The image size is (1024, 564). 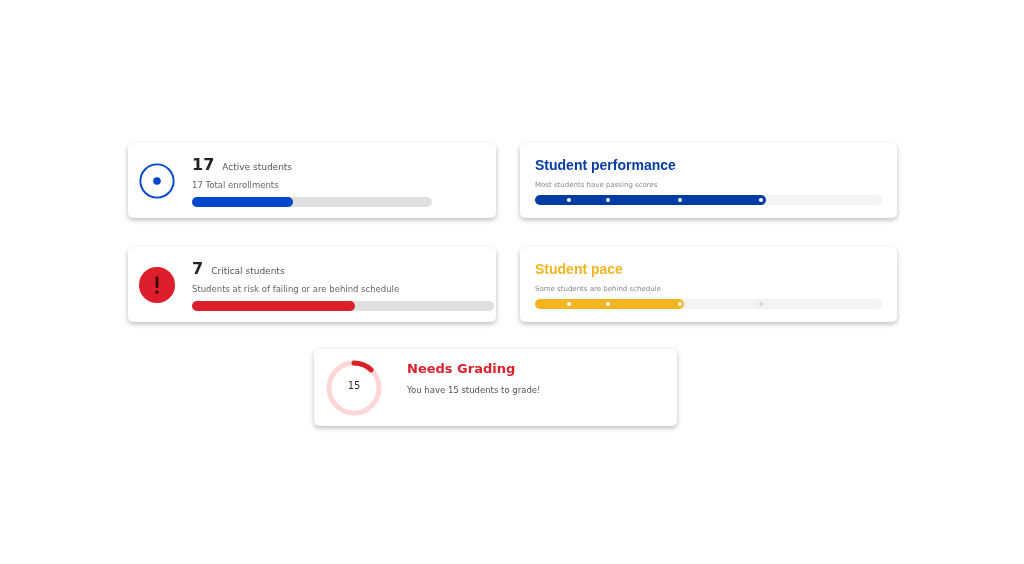 I want to click on count-value: 7, so click(x=198, y=268).